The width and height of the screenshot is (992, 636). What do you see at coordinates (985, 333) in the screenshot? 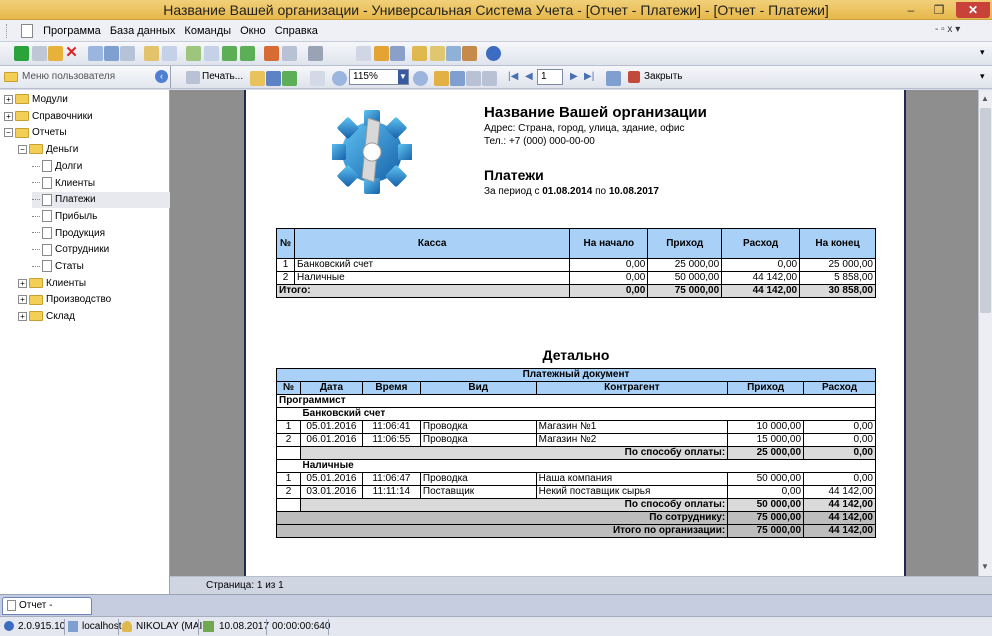
I see `vertical-scrollbar: ▲ ▼` at bounding box center [985, 333].